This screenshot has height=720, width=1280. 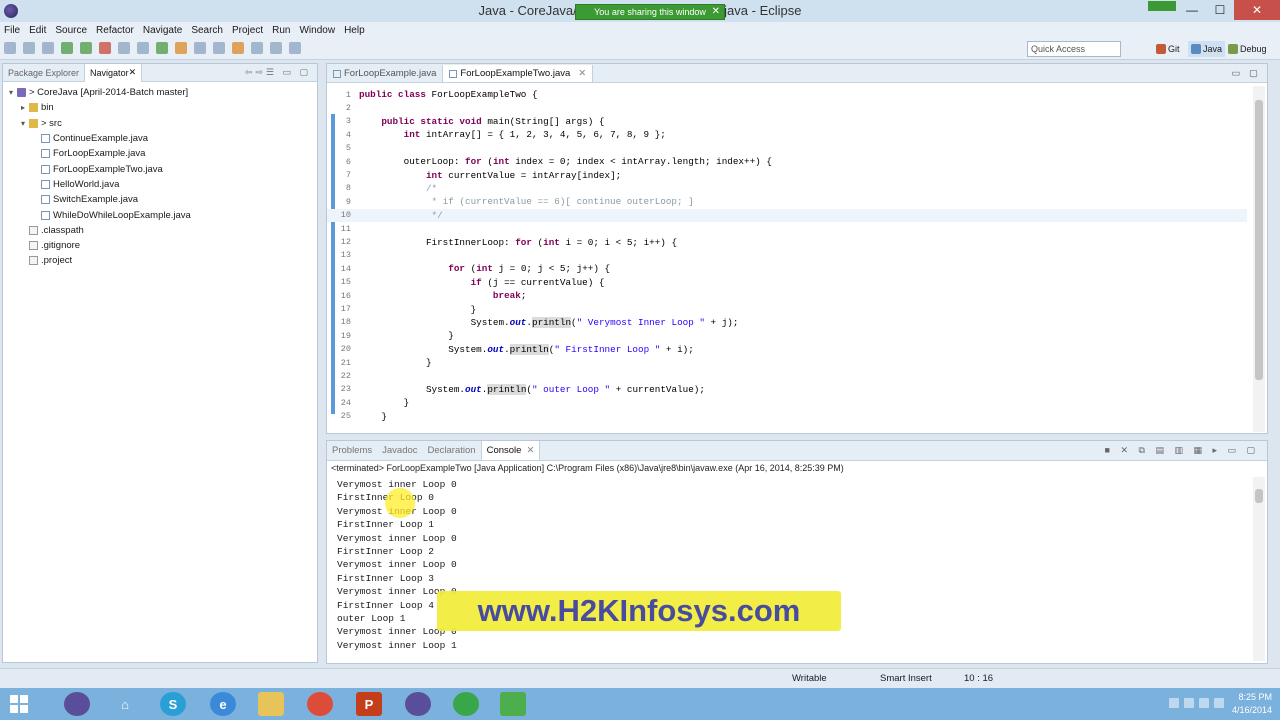 I want to click on forward-icon, so click(x=295, y=48).